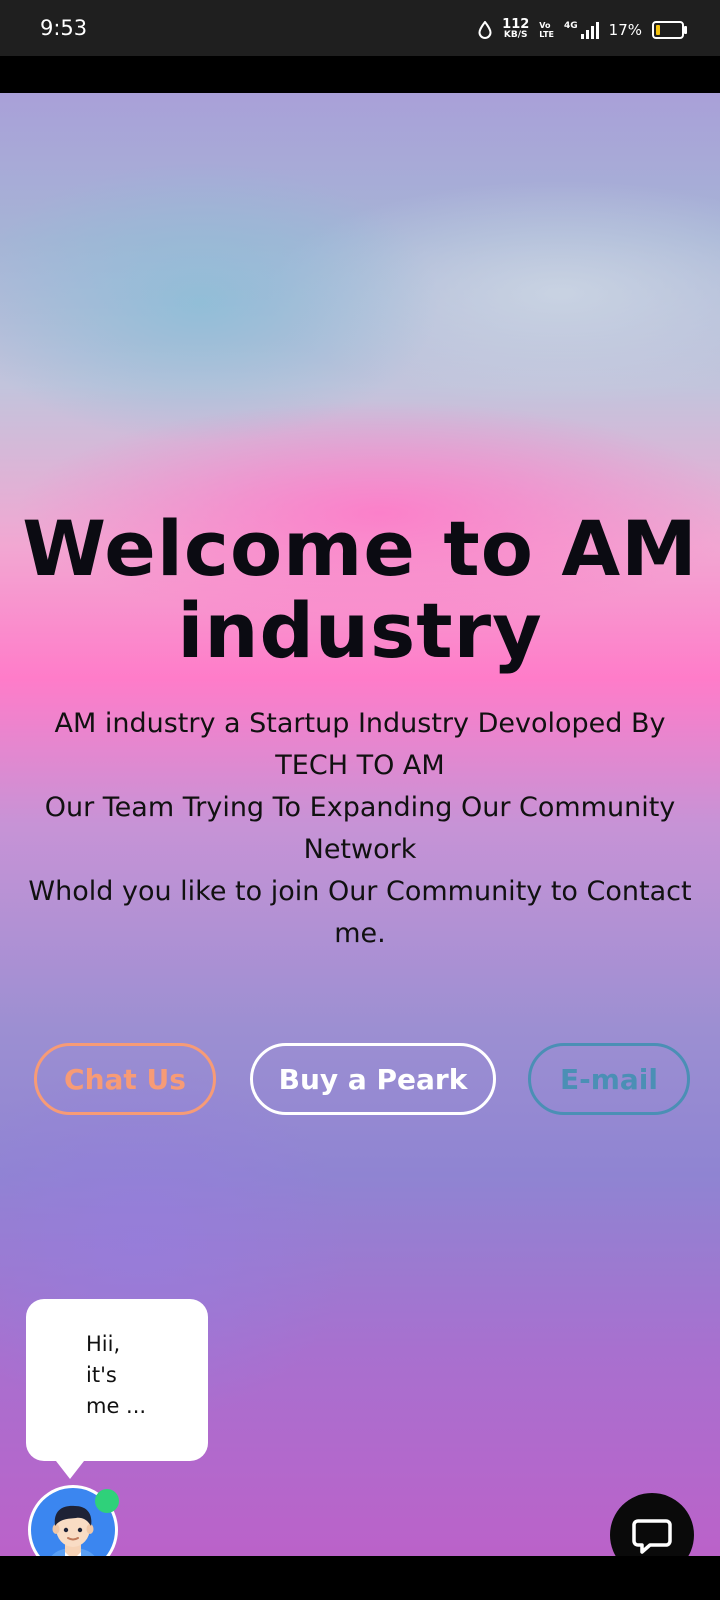 The image size is (720, 1600). I want to click on status-icons: 112 KB/S Vo LTE 4G 17%, so click(582, 29).